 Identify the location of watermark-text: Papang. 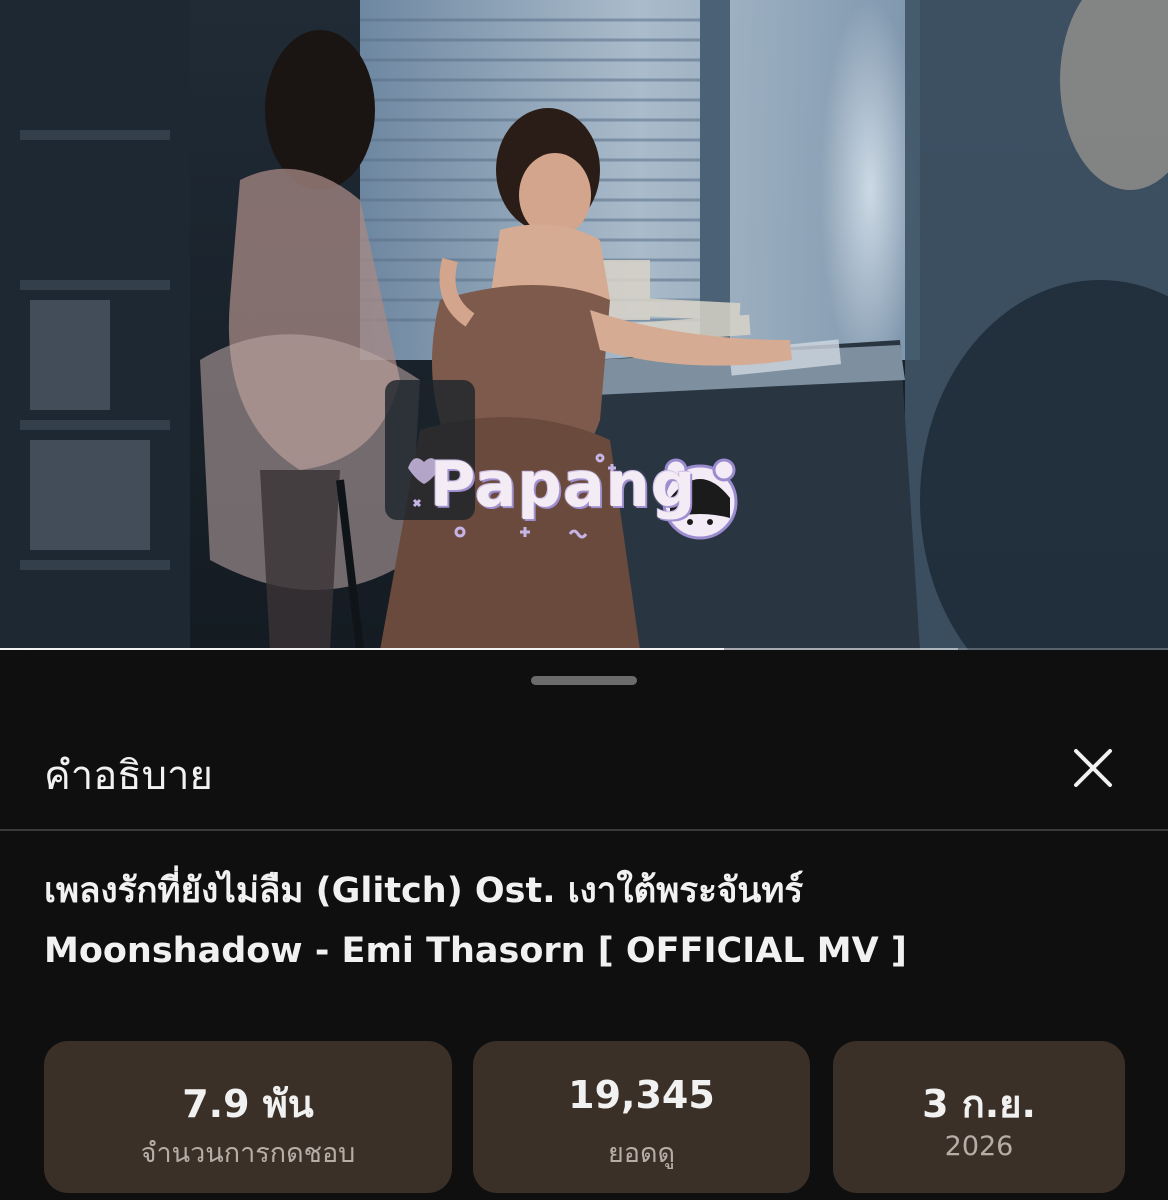
(563, 484).